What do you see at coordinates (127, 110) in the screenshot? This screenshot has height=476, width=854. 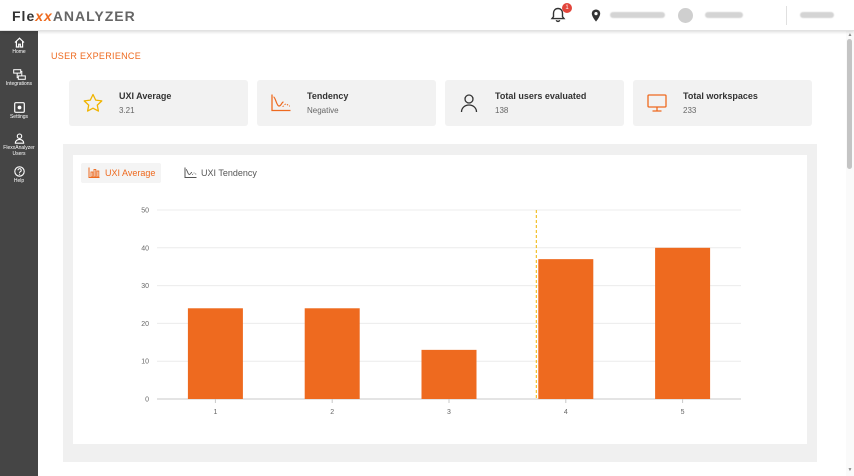 I see `kpi-value: 3.21` at bounding box center [127, 110].